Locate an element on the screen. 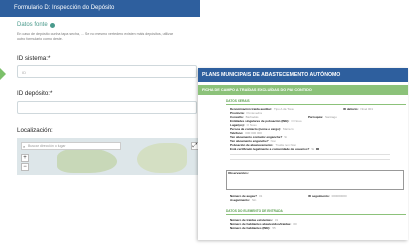 The height and width of the screenshot is (245, 409). localizacion-label: Localización: is located at coordinates (35, 130).